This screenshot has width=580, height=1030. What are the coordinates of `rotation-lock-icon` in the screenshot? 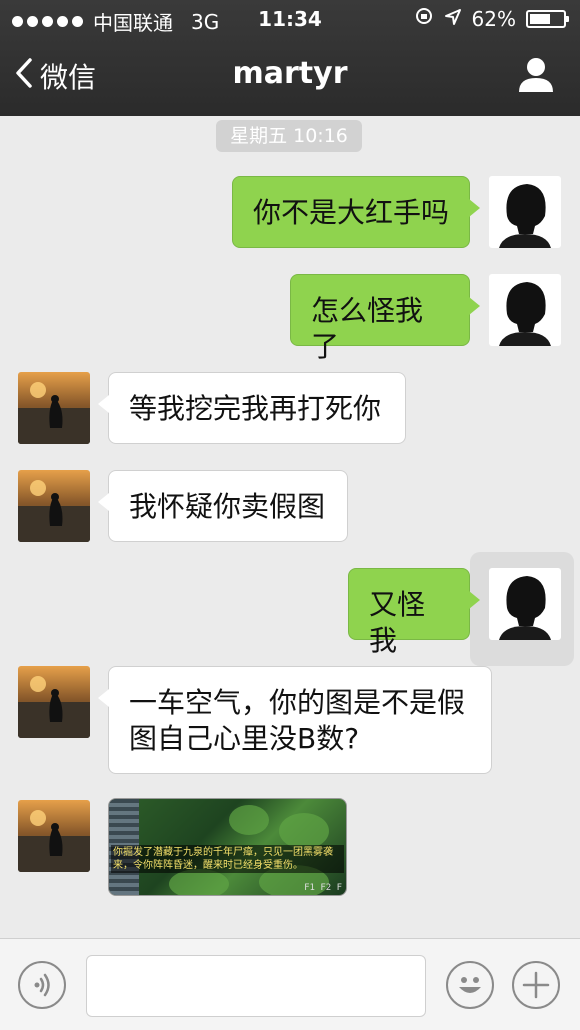 It's located at (424, 18).